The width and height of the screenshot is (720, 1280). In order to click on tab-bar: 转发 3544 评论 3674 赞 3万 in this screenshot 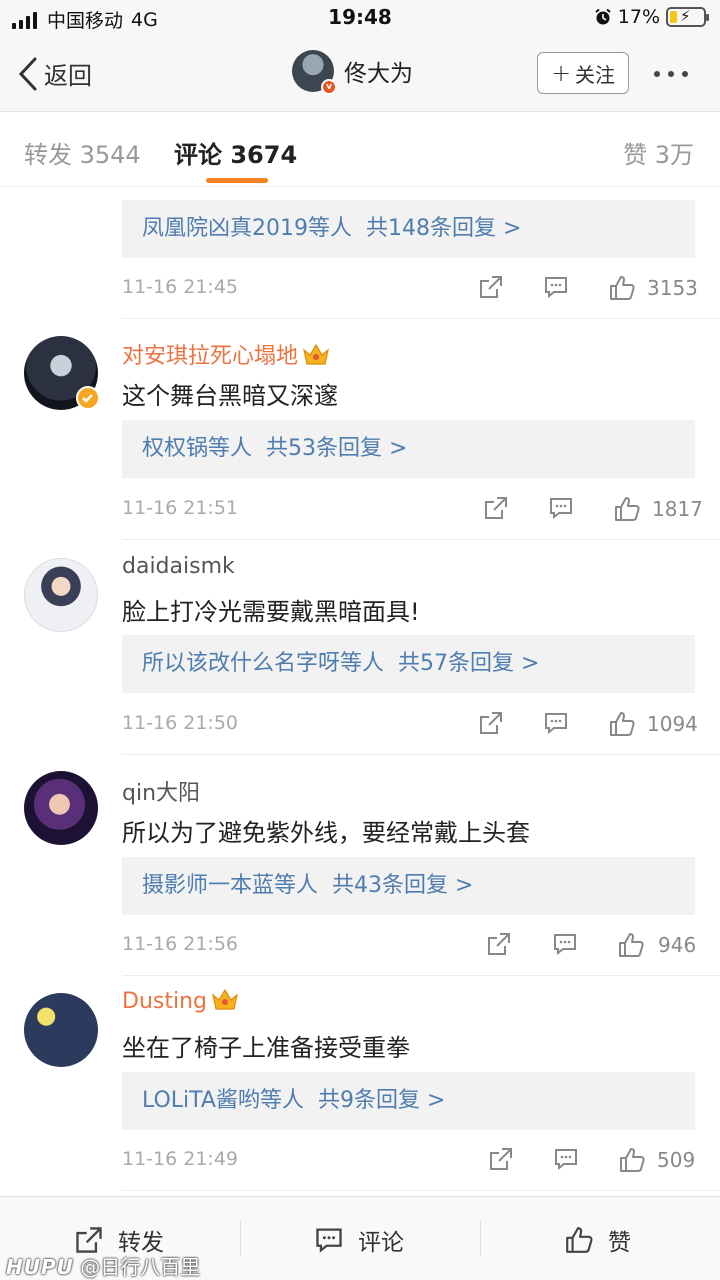, I will do `click(360, 150)`.